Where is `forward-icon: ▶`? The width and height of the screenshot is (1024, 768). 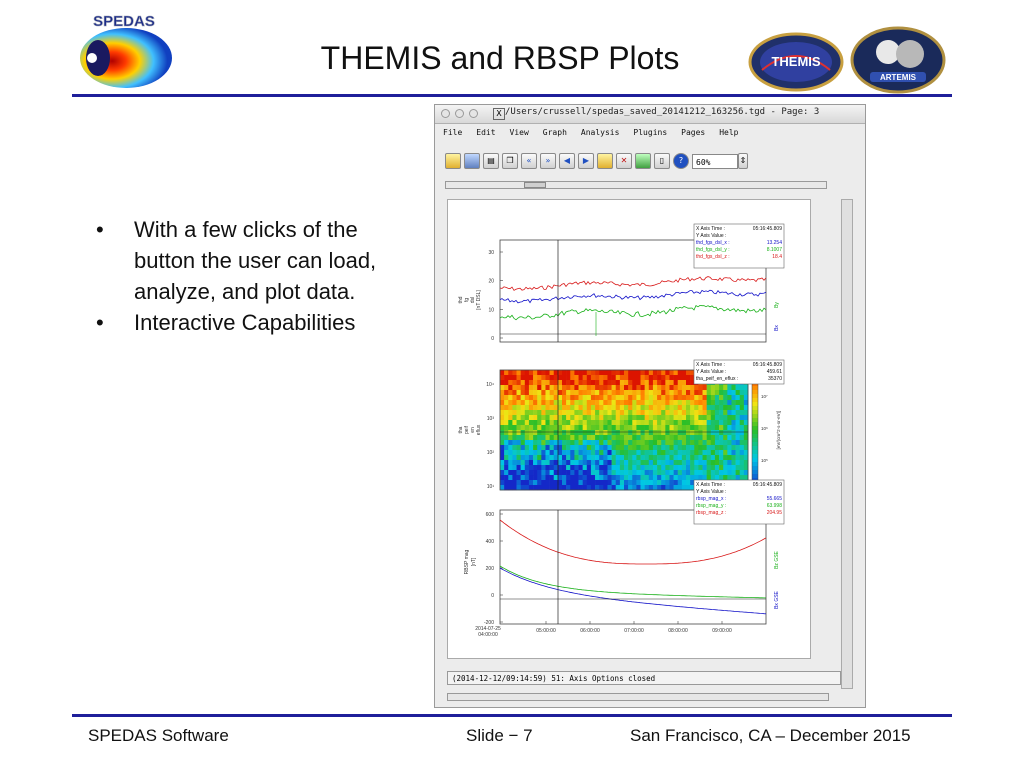 forward-icon: ▶ is located at coordinates (586, 161).